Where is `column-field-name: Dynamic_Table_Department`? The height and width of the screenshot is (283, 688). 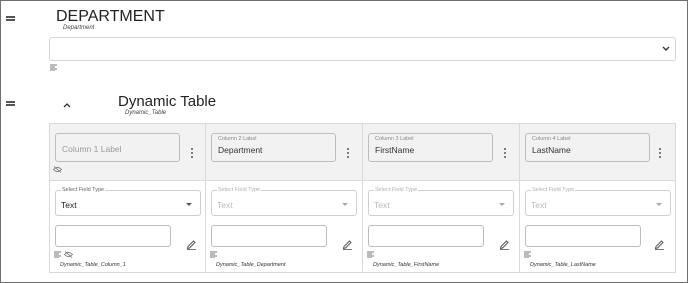 column-field-name: Dynamic_Table_Department is located at coordinates (251, 265).